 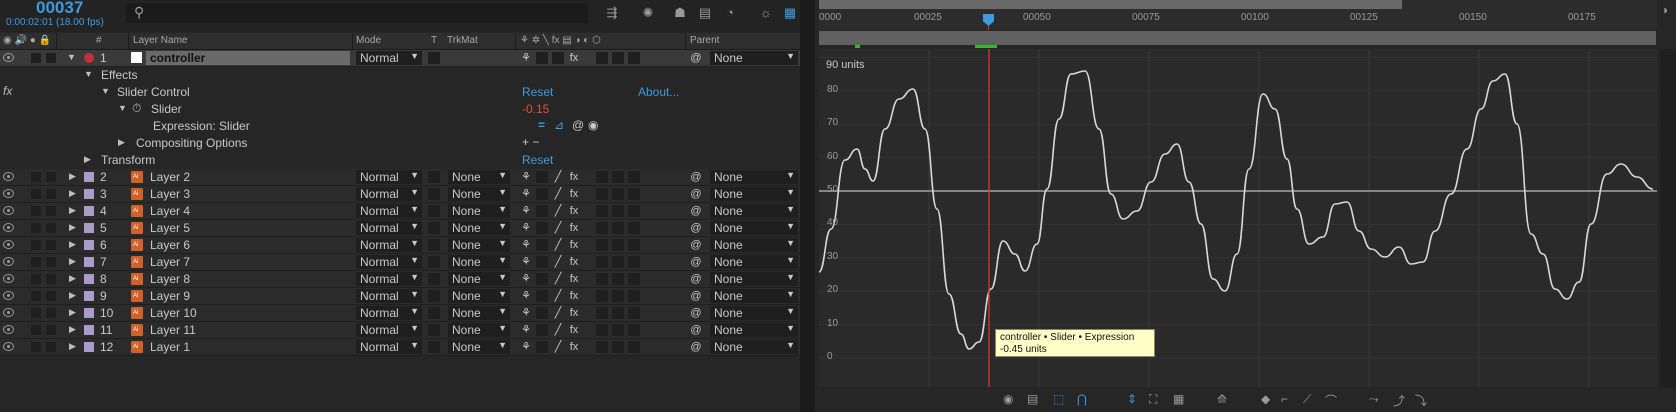 What do you see at coordinates (400, 262) in the screenshot?
I see `layer-row: ▶ 7 Layer 7 Normal▼ None▼ ⚘ ╱ fx @ None▼` at bounding box center [400, 262].